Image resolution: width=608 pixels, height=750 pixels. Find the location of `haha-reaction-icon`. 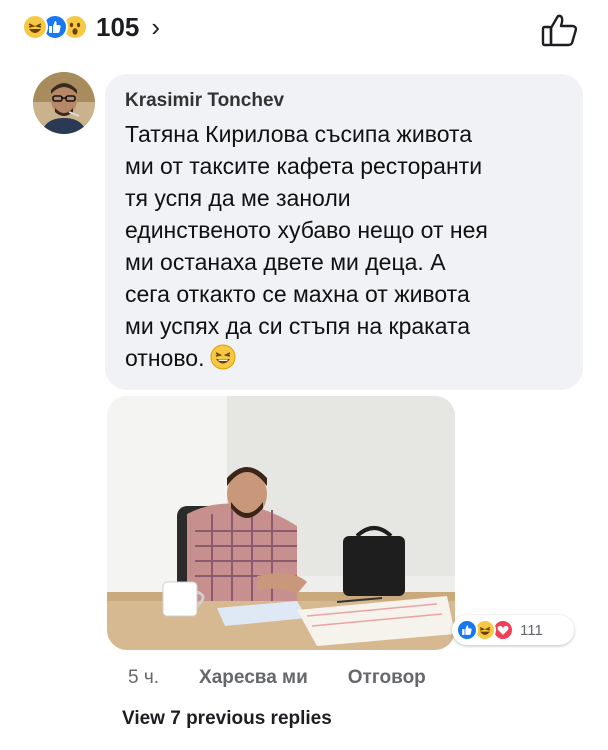

haha-reaction-icon is located at coordinates (35, 27).